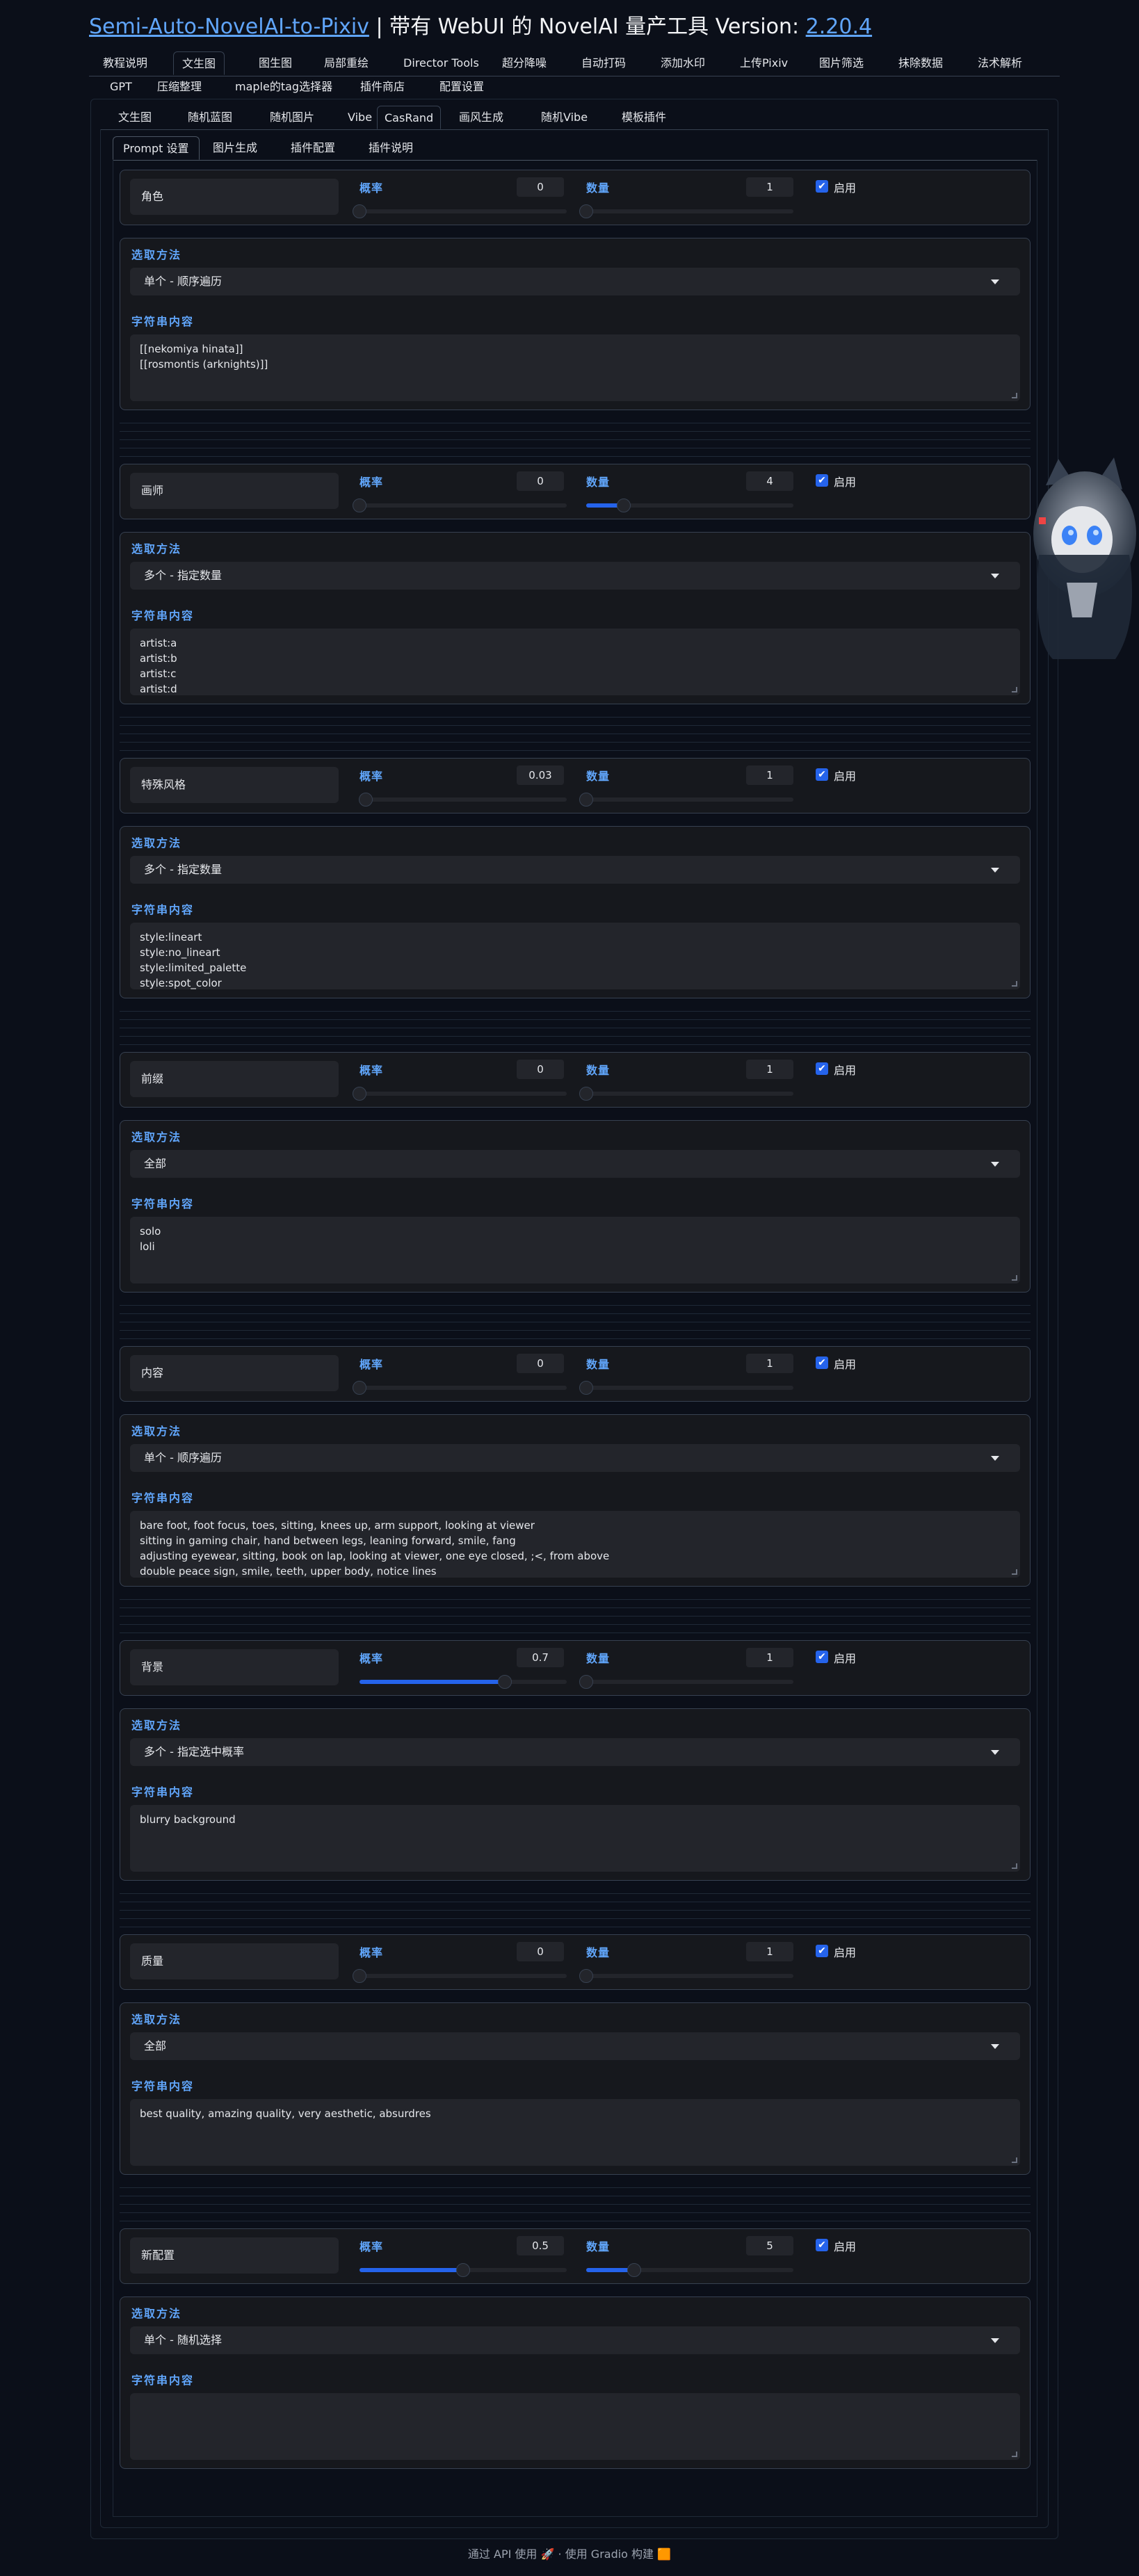 The width and height of the screenshot is (1139, 2576). What do you see at coordinates (284, 87) in the screenshot?
I see `tab-maple-tag-selector: maple的tag选择器` at bounding box center [284, 87].